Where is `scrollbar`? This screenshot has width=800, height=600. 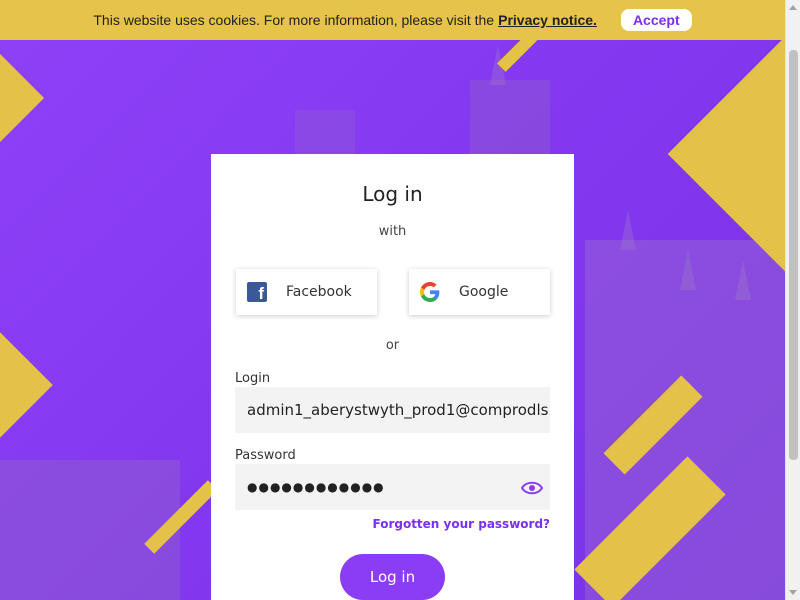
scrollbar is located at coordinates (792, 300).